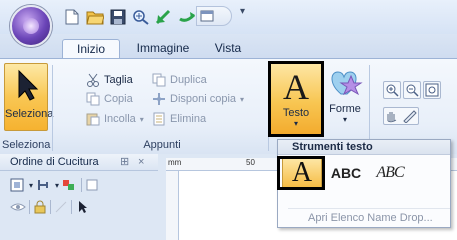  I want to click on copy-icon, so click(93, 99).